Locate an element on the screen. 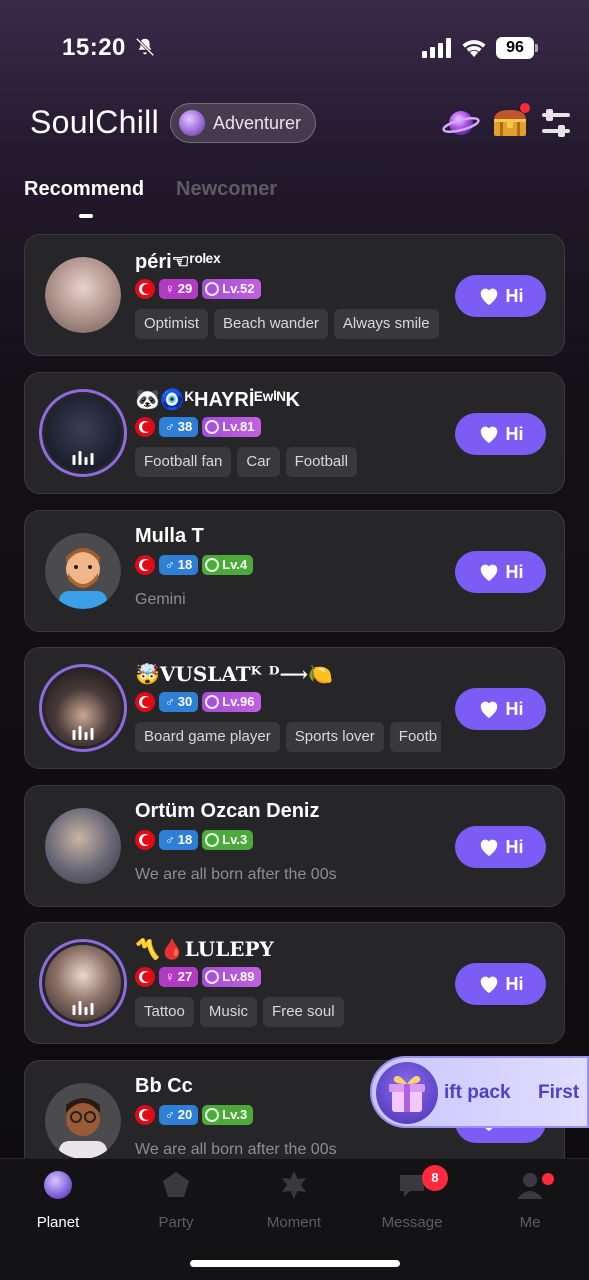  nav-me: Me is located at coordinates (530, 1200).